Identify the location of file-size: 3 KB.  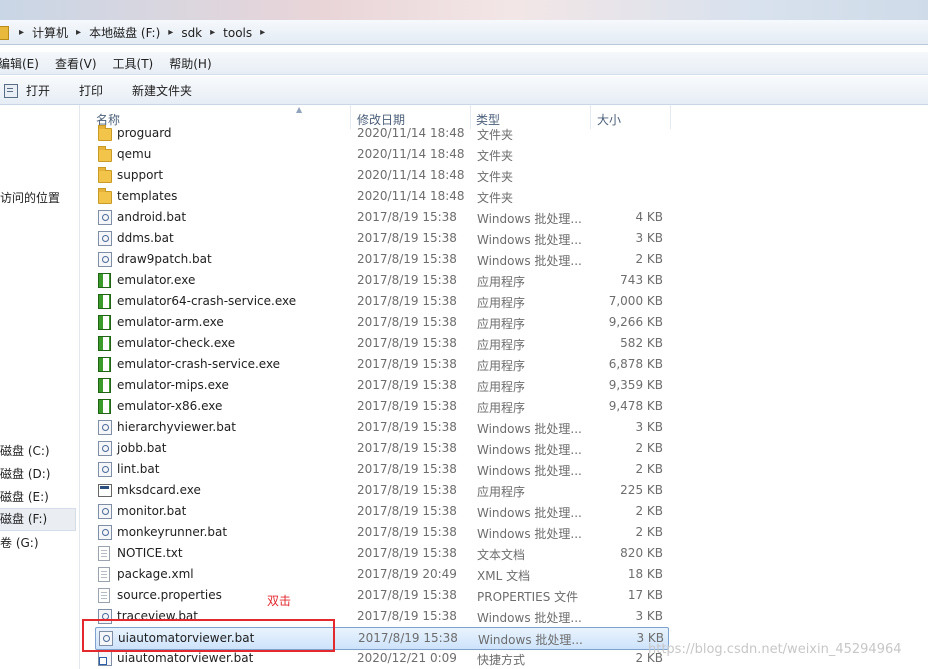
(649, 616).